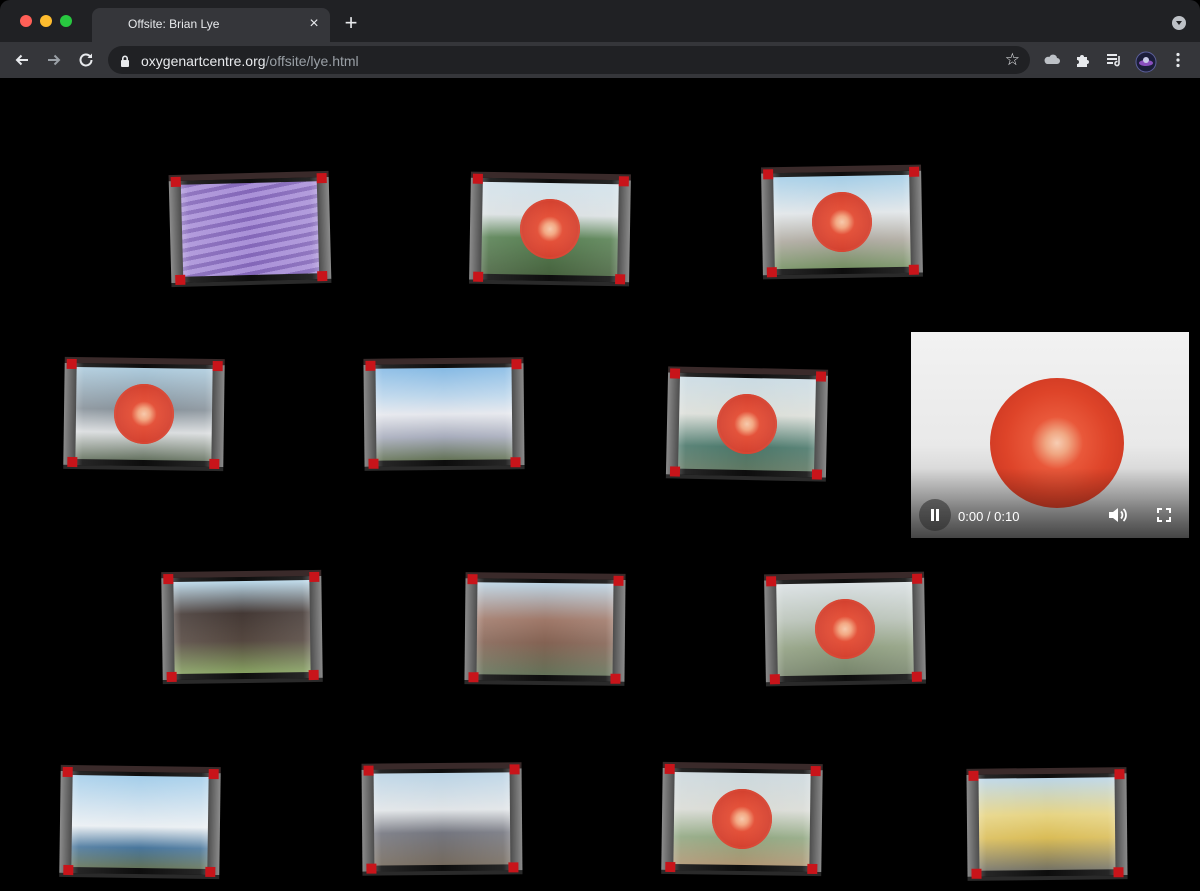  I want to click on forward-arrow-icon, so click(54, 60).